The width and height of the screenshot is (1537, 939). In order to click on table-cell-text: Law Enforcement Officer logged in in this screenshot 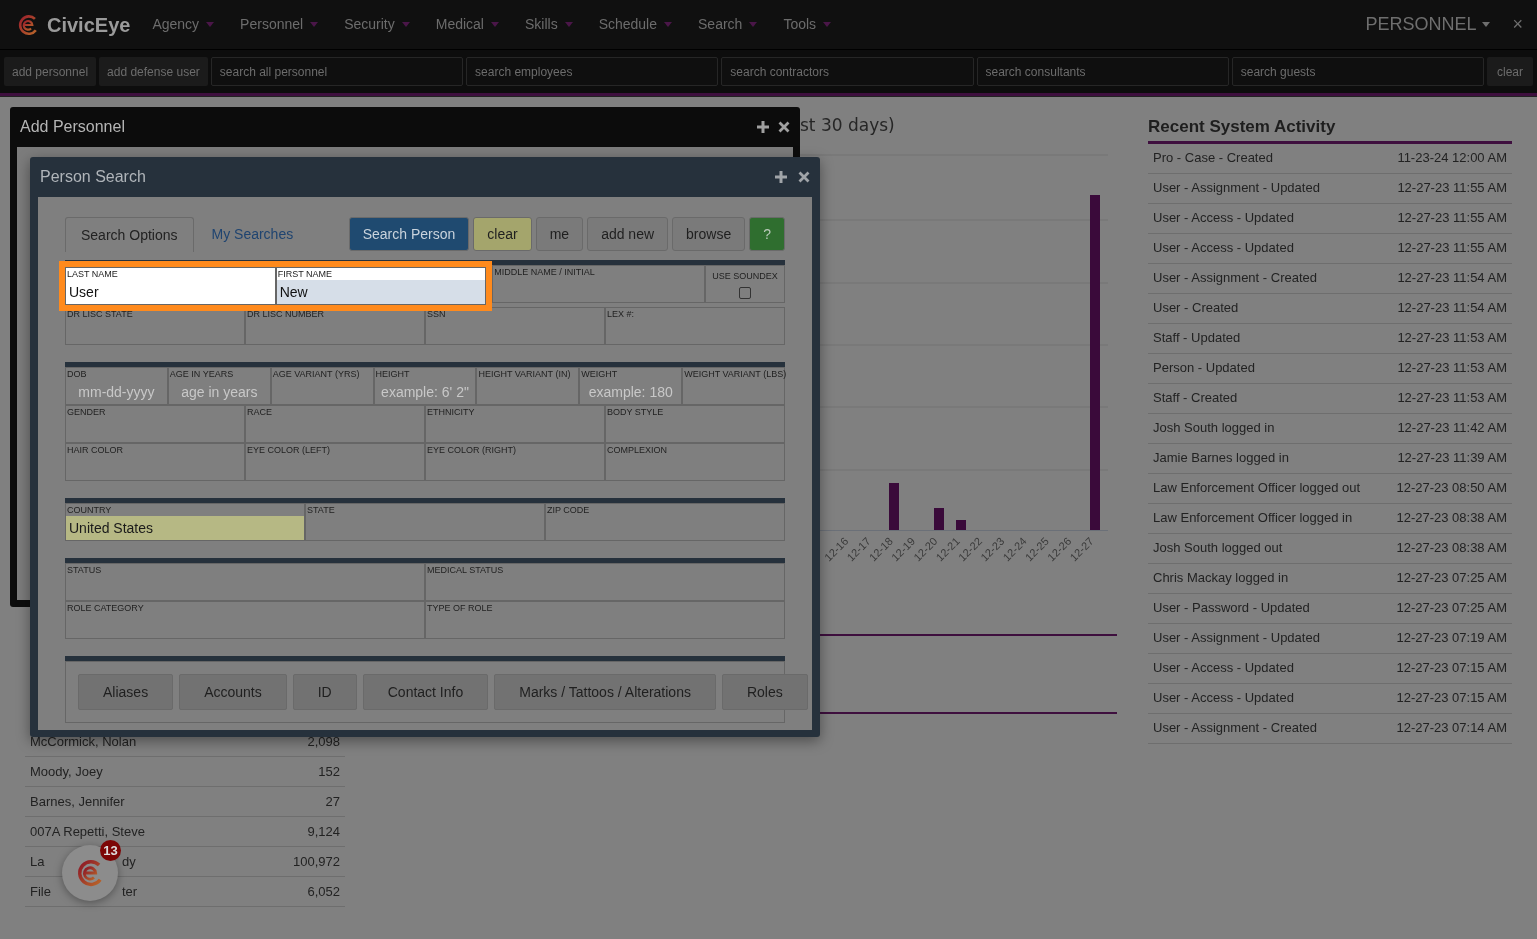, I will do `click(1253, 518)`.